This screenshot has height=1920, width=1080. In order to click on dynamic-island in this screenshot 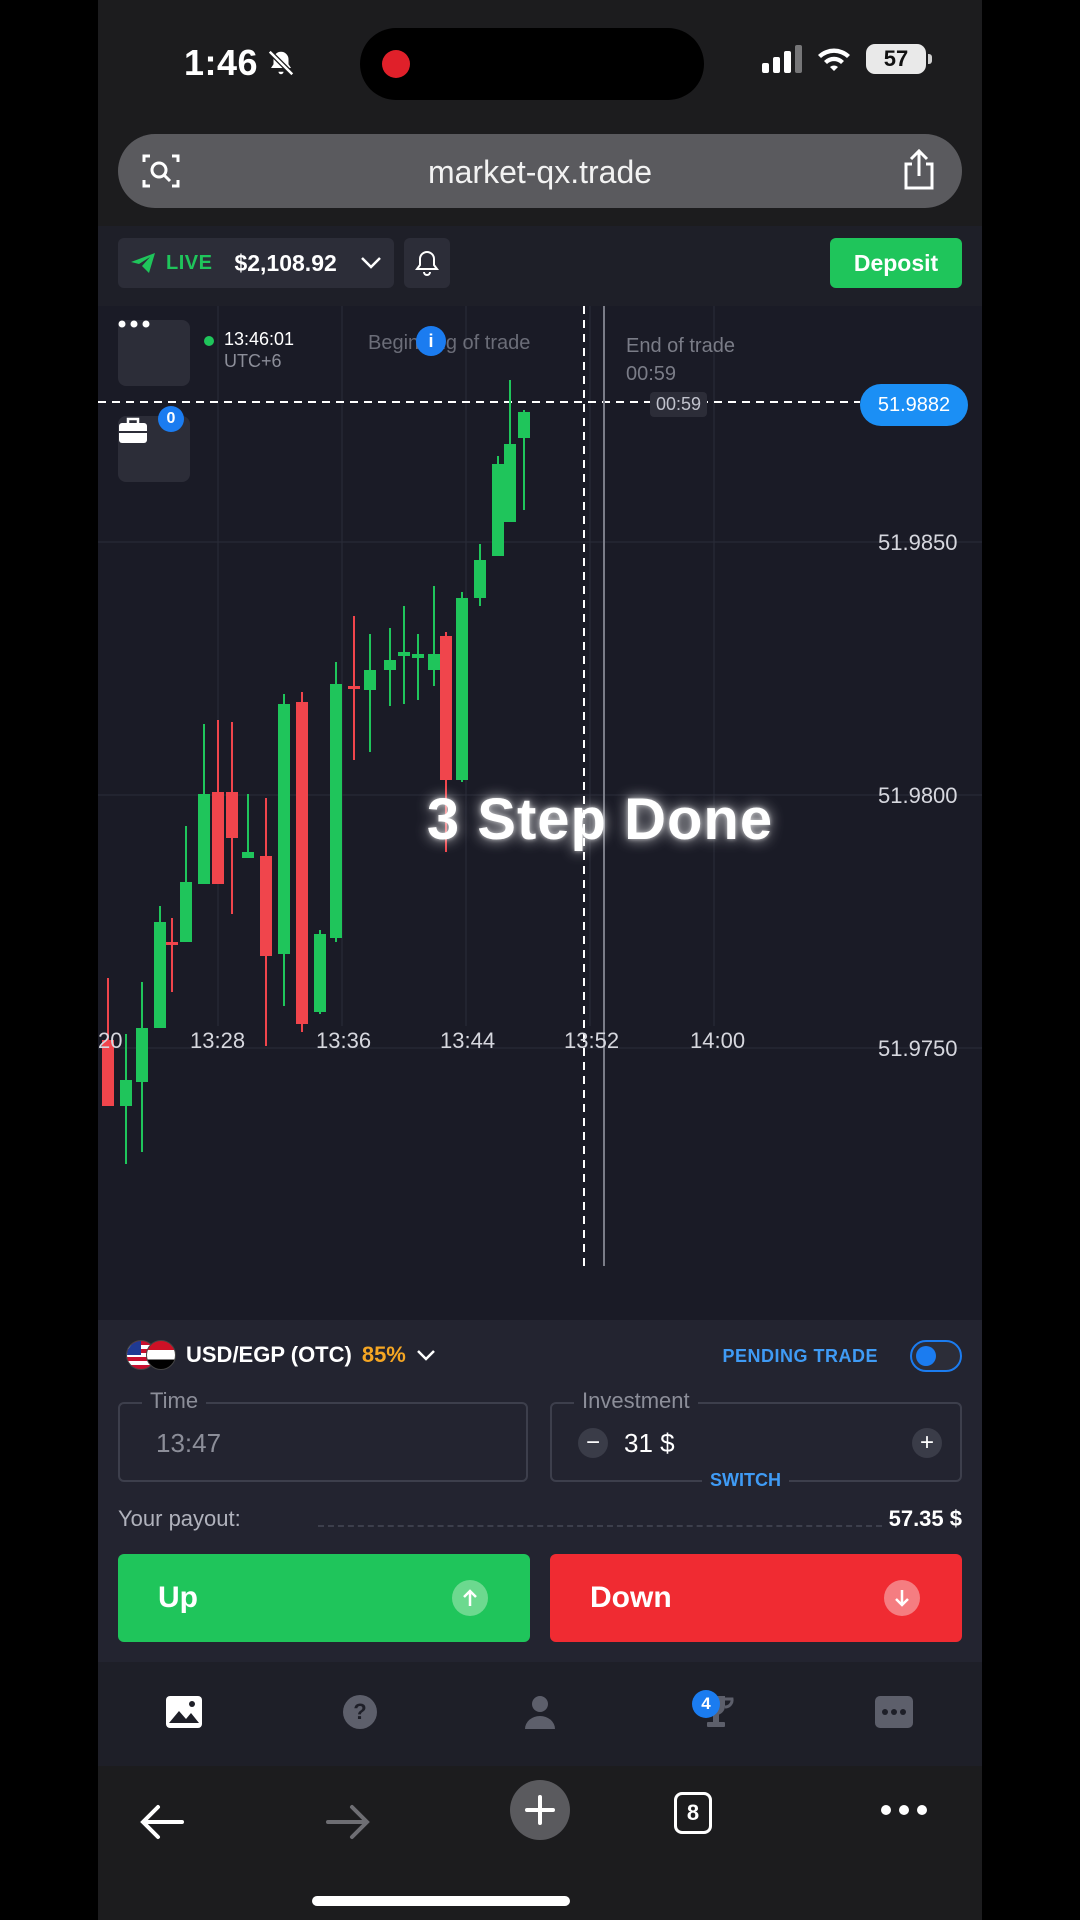, I will do `click(532, 64)`.